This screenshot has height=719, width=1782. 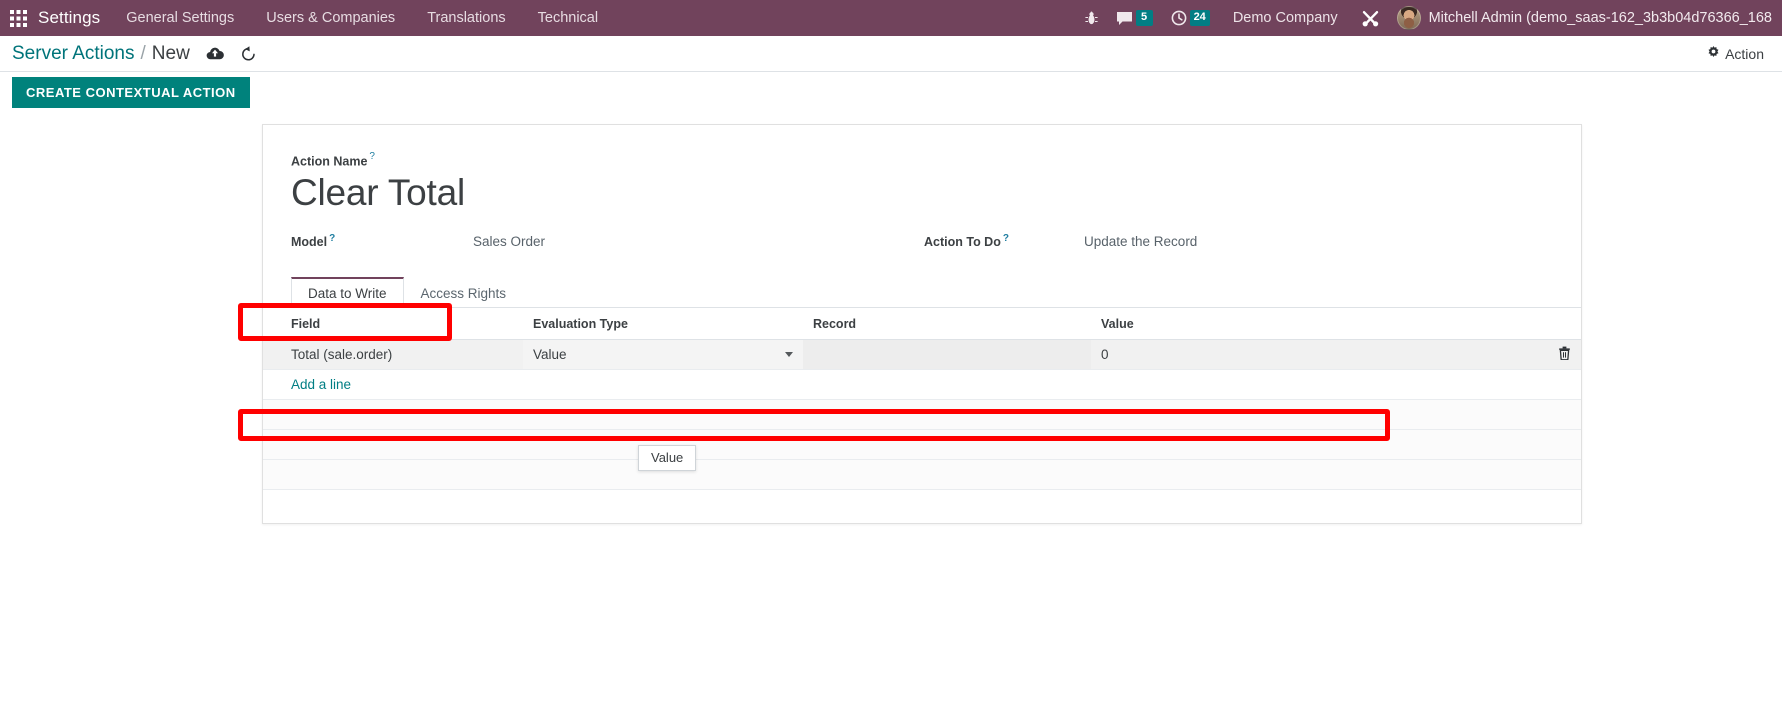 What do you see at coordinates (668, 354) in the screenshot?
I see `evaluation-type-select: Value` at bounding box center [668, 354].